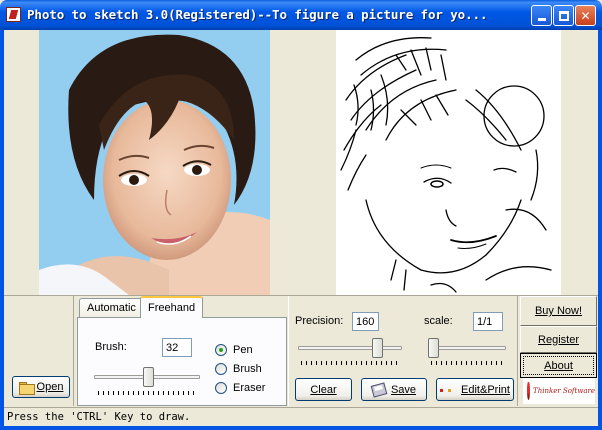 The height and width of the screenshot is (430, 602). Describe the element at coordinates (148, 393) in the screenshot. I see `brush-size-slider-ticks` at that location.